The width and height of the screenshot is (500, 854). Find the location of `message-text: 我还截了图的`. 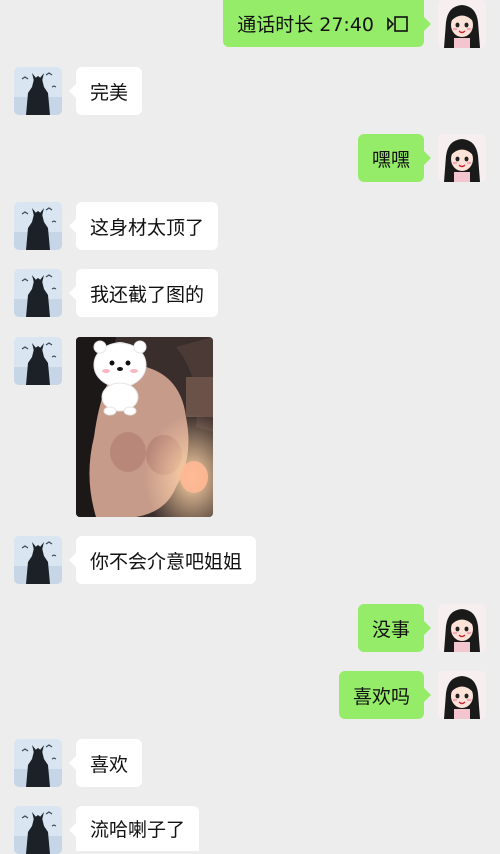

message-text: 我还截了图的 is located at coordinates (147, 294).